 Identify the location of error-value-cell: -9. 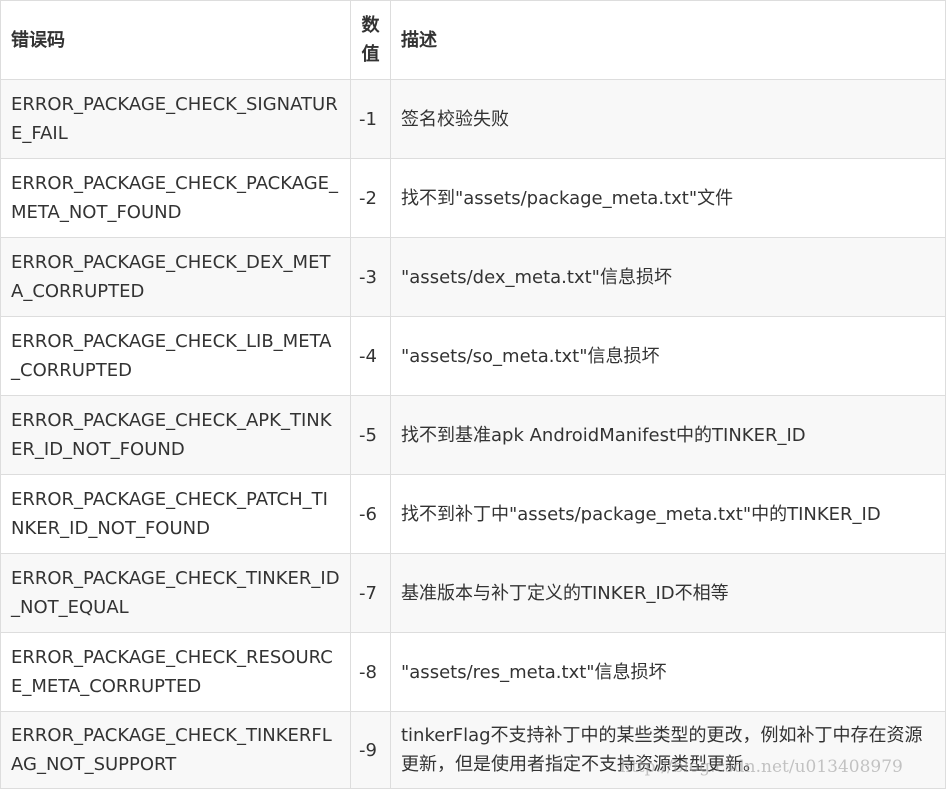
(370, 750).